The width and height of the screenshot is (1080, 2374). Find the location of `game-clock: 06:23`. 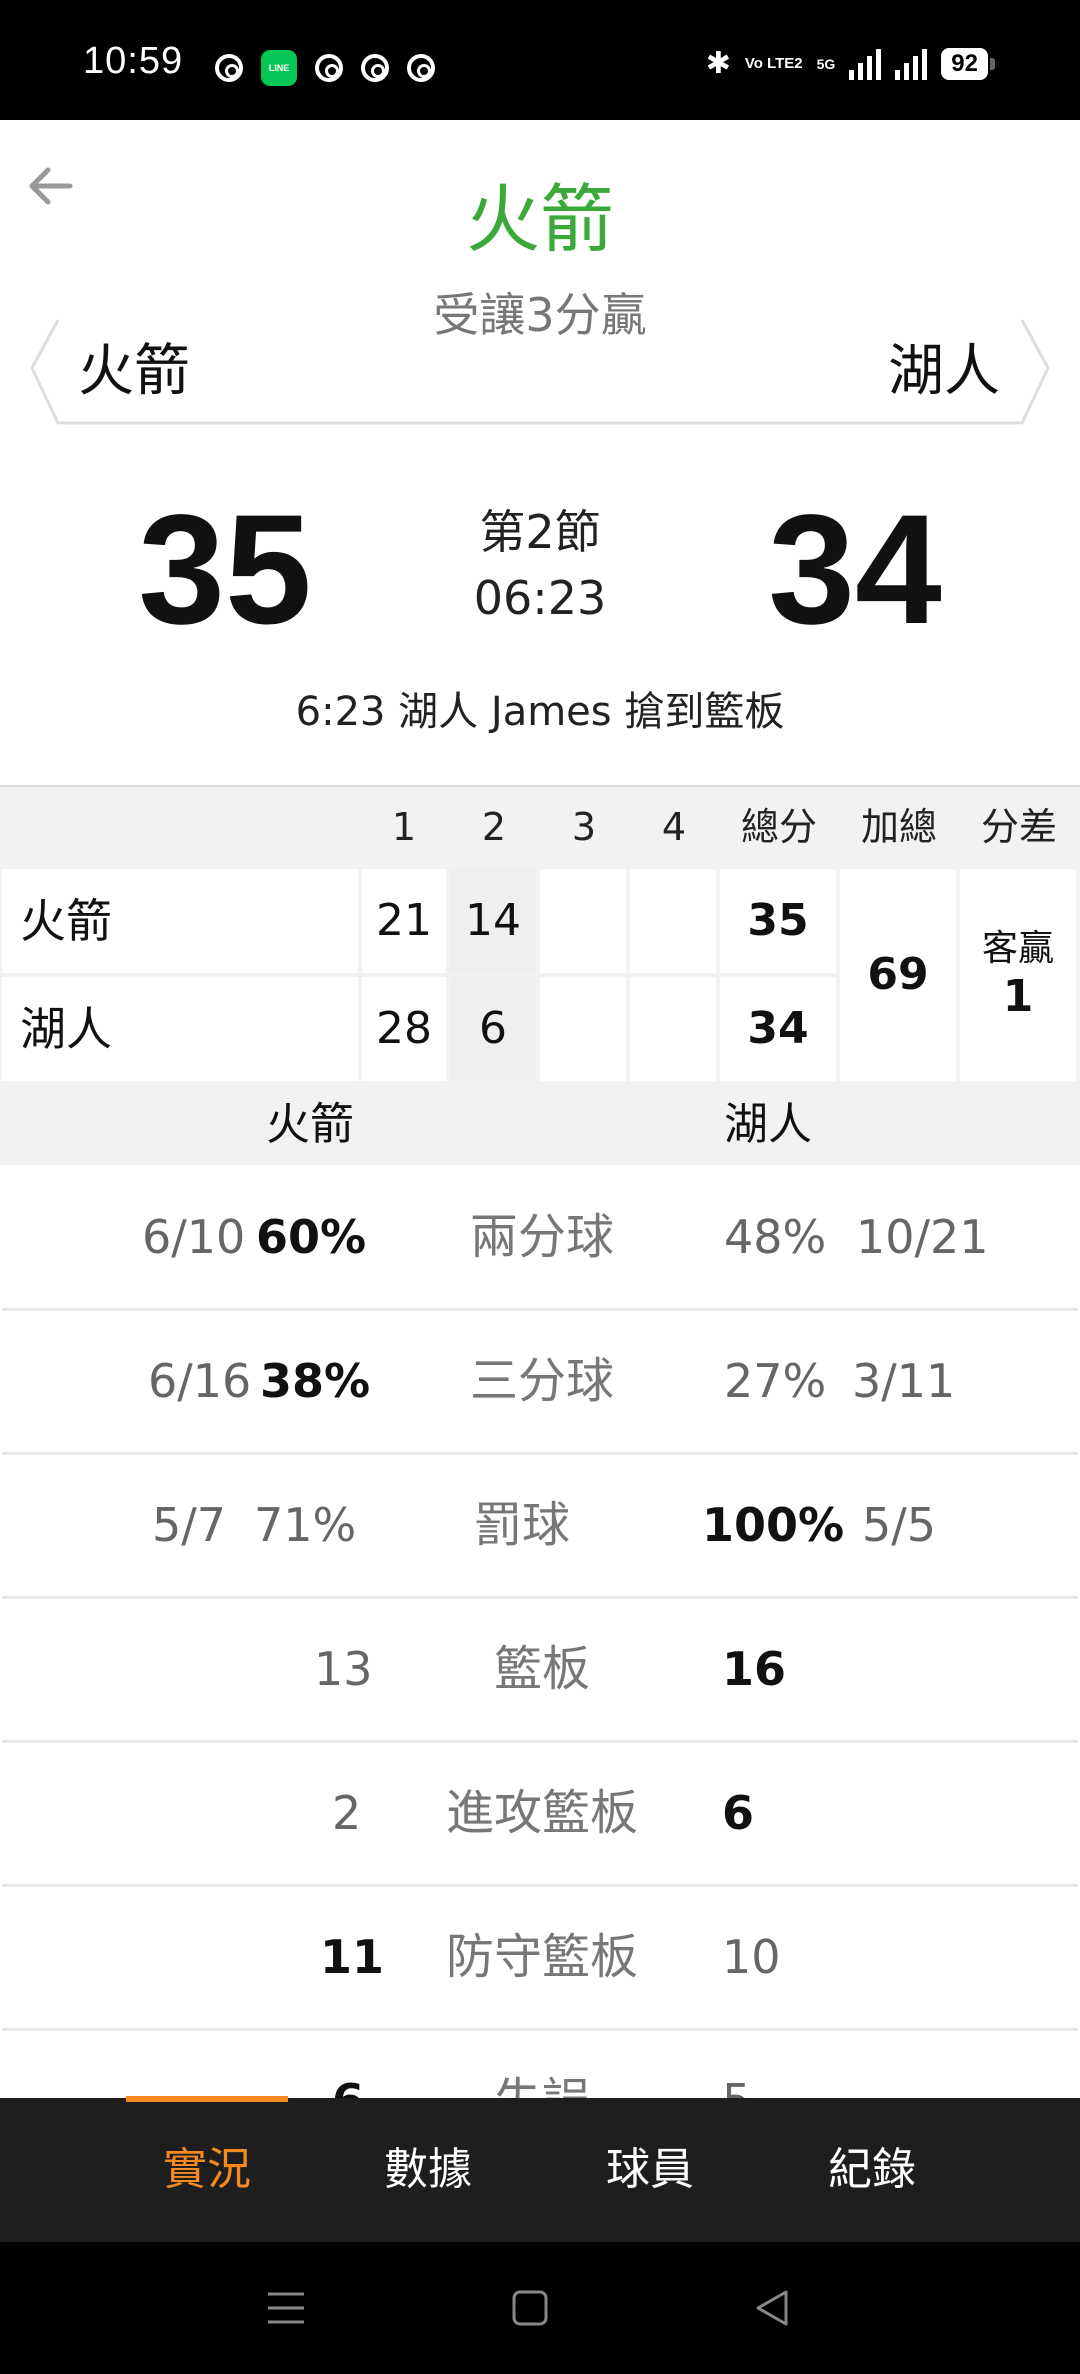

game-clock: 06:23 is located at coordinates (540, 598).